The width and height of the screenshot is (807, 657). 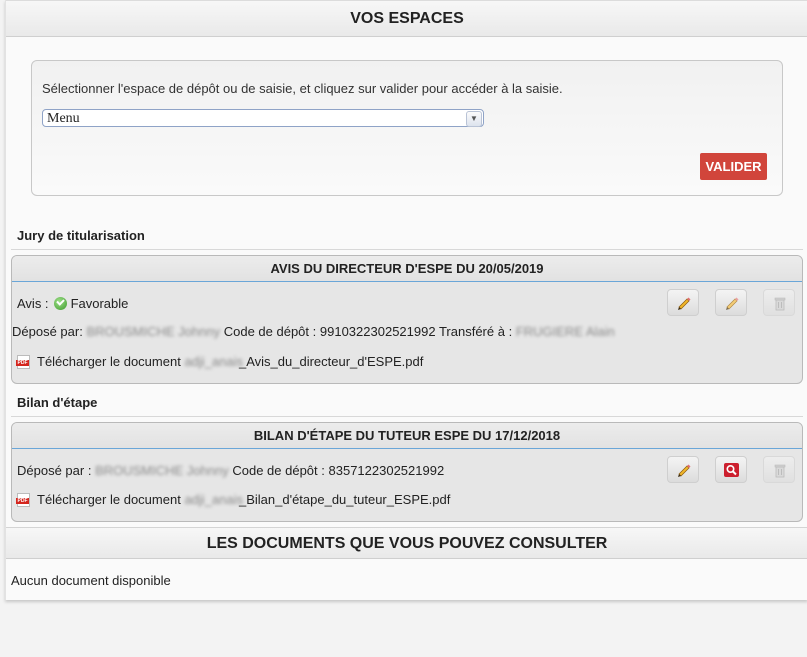 What do you see at coordinates (386, 470) in the screenshot?
I see `deposit-code: 8357122302521992` at bounding box center [386, 470].